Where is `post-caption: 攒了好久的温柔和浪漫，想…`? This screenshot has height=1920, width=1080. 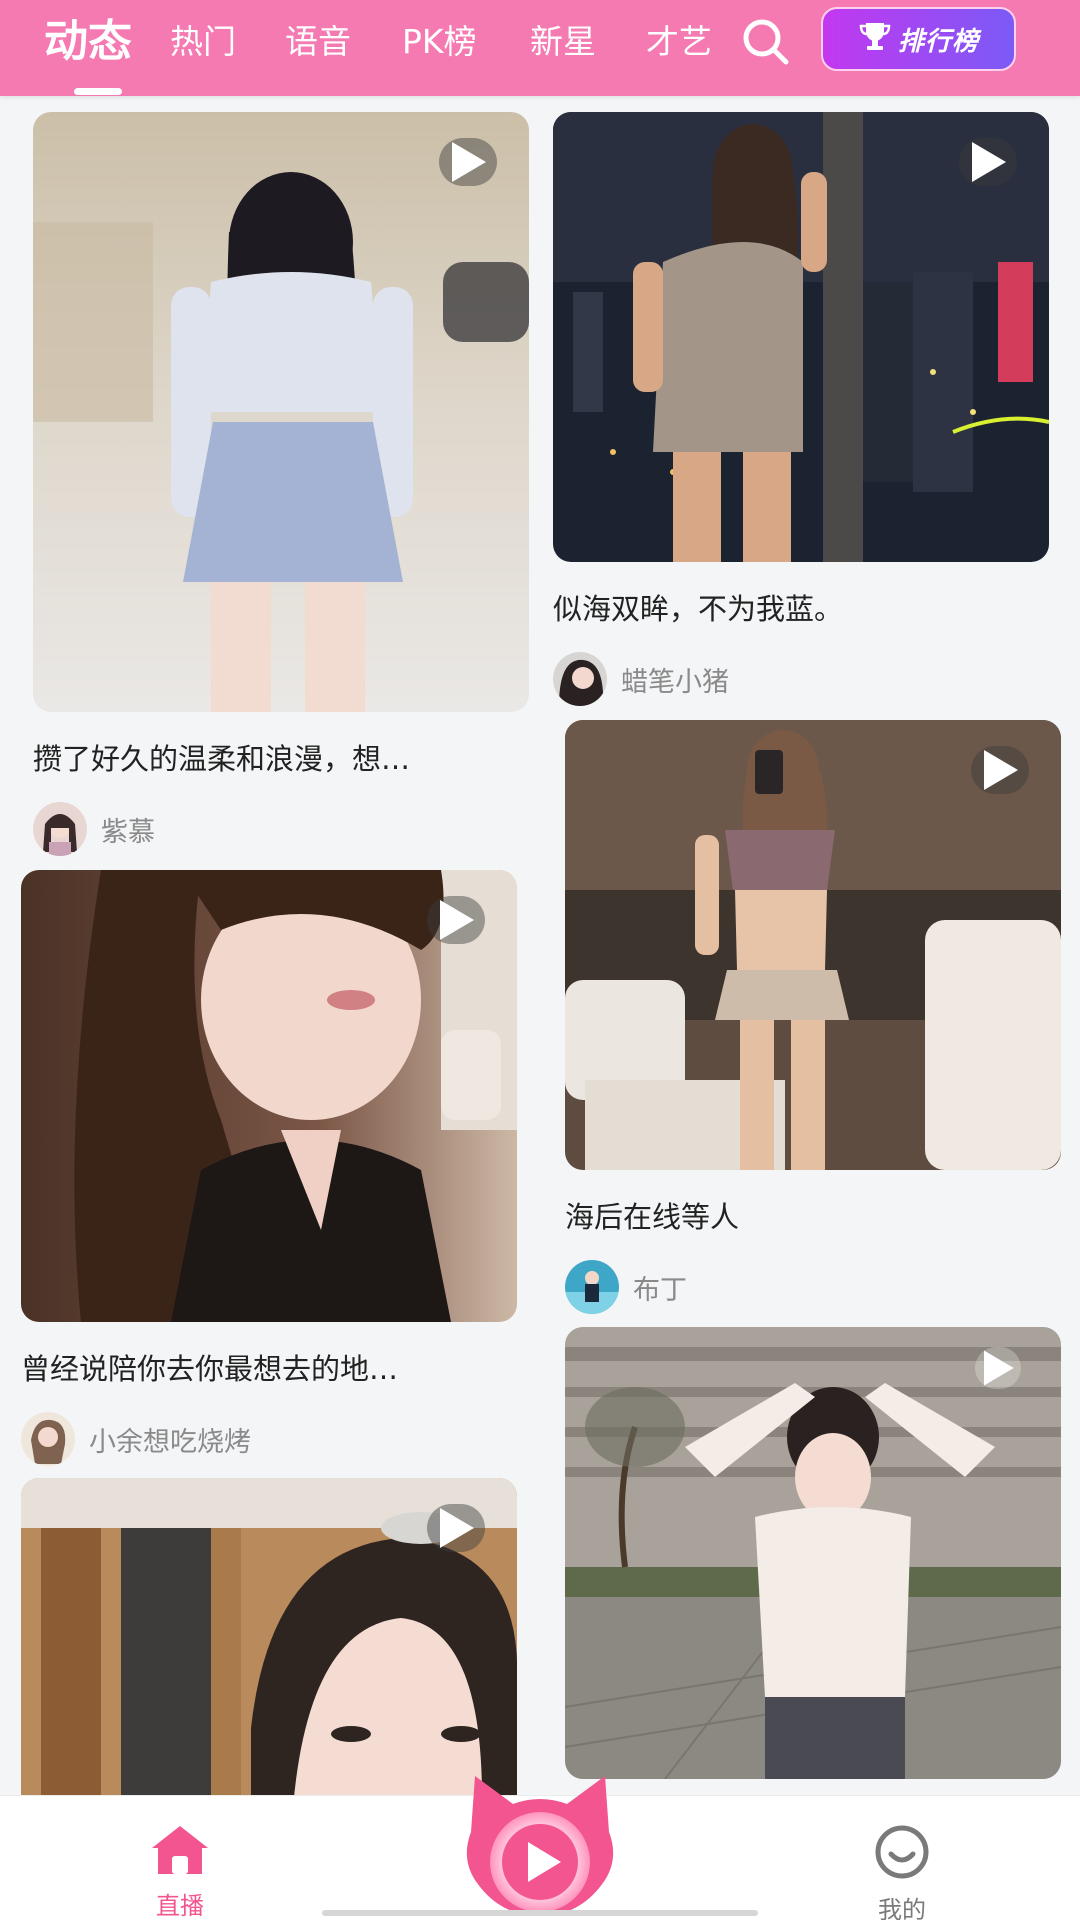
post-caption: 攒了好久的温柔和浪漫，想… is located at coordinates (222, 759).